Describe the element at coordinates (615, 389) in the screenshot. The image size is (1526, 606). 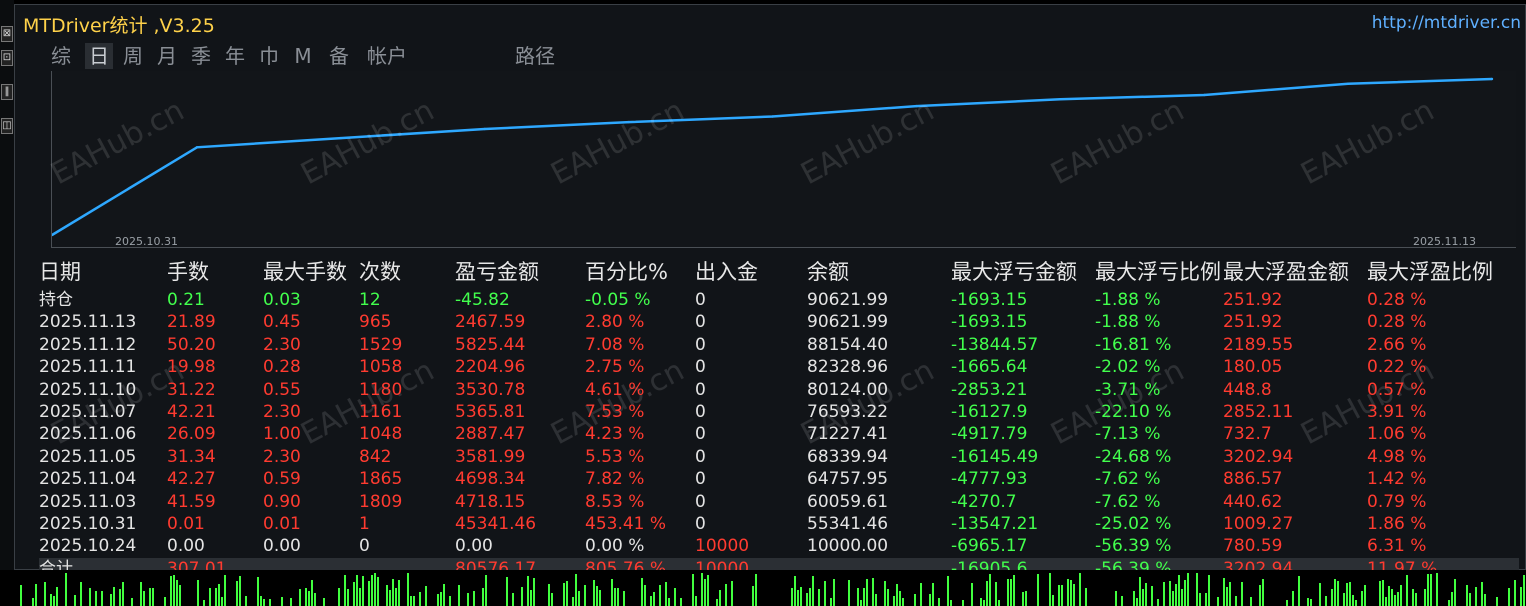
I see `cell-pct: 4.61 %` at that location.